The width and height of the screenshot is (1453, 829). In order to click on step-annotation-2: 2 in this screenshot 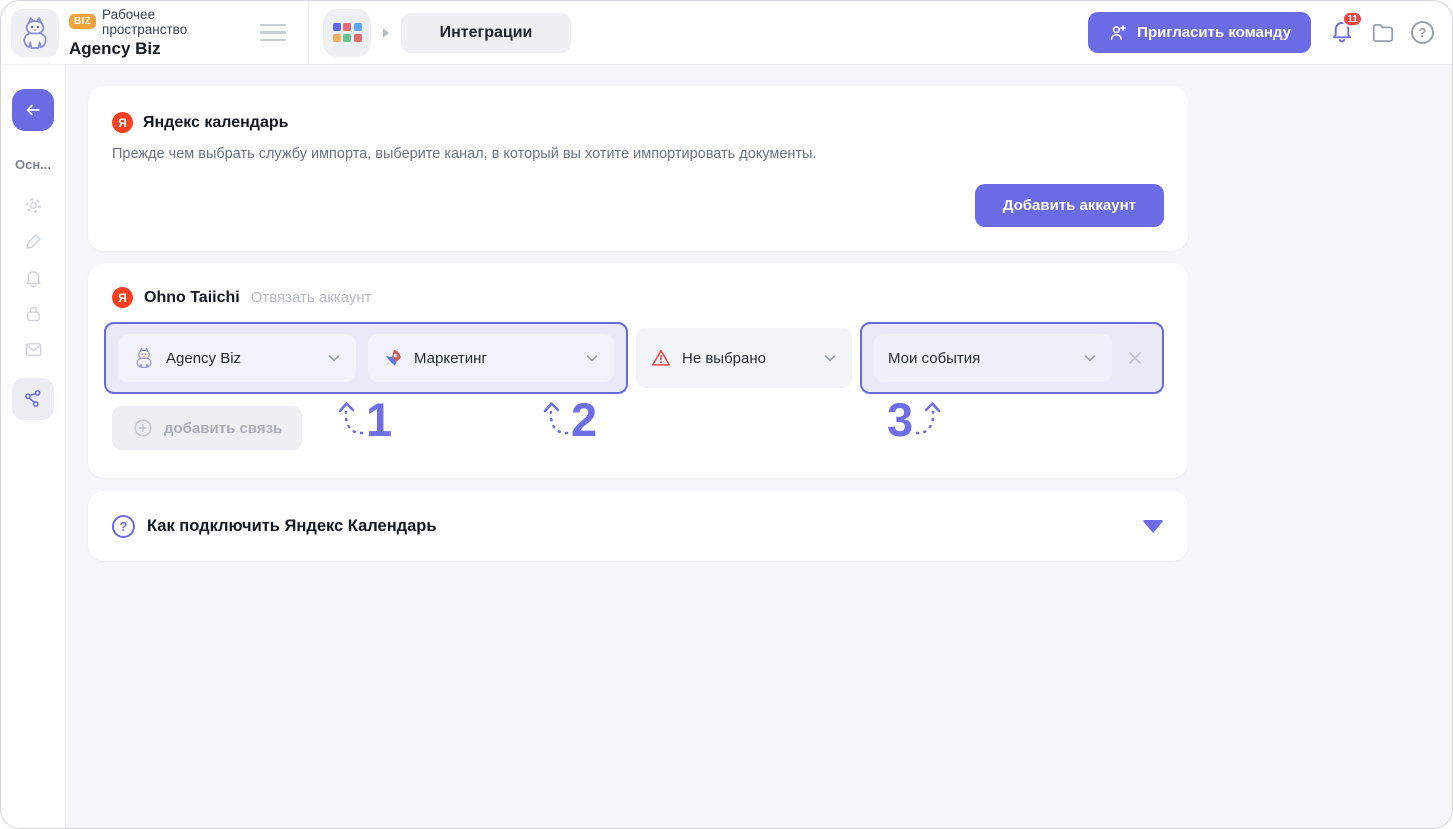, I will do `click(570, 419)`.